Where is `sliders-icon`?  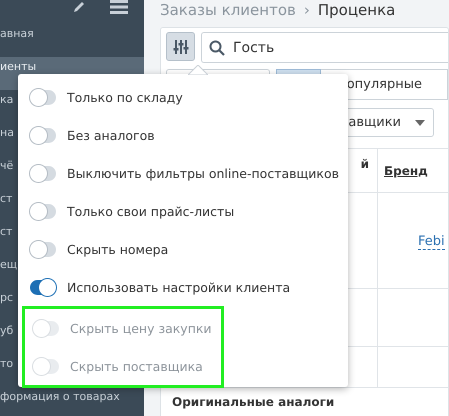 sliders-icon is located at coordinates (180, 46).